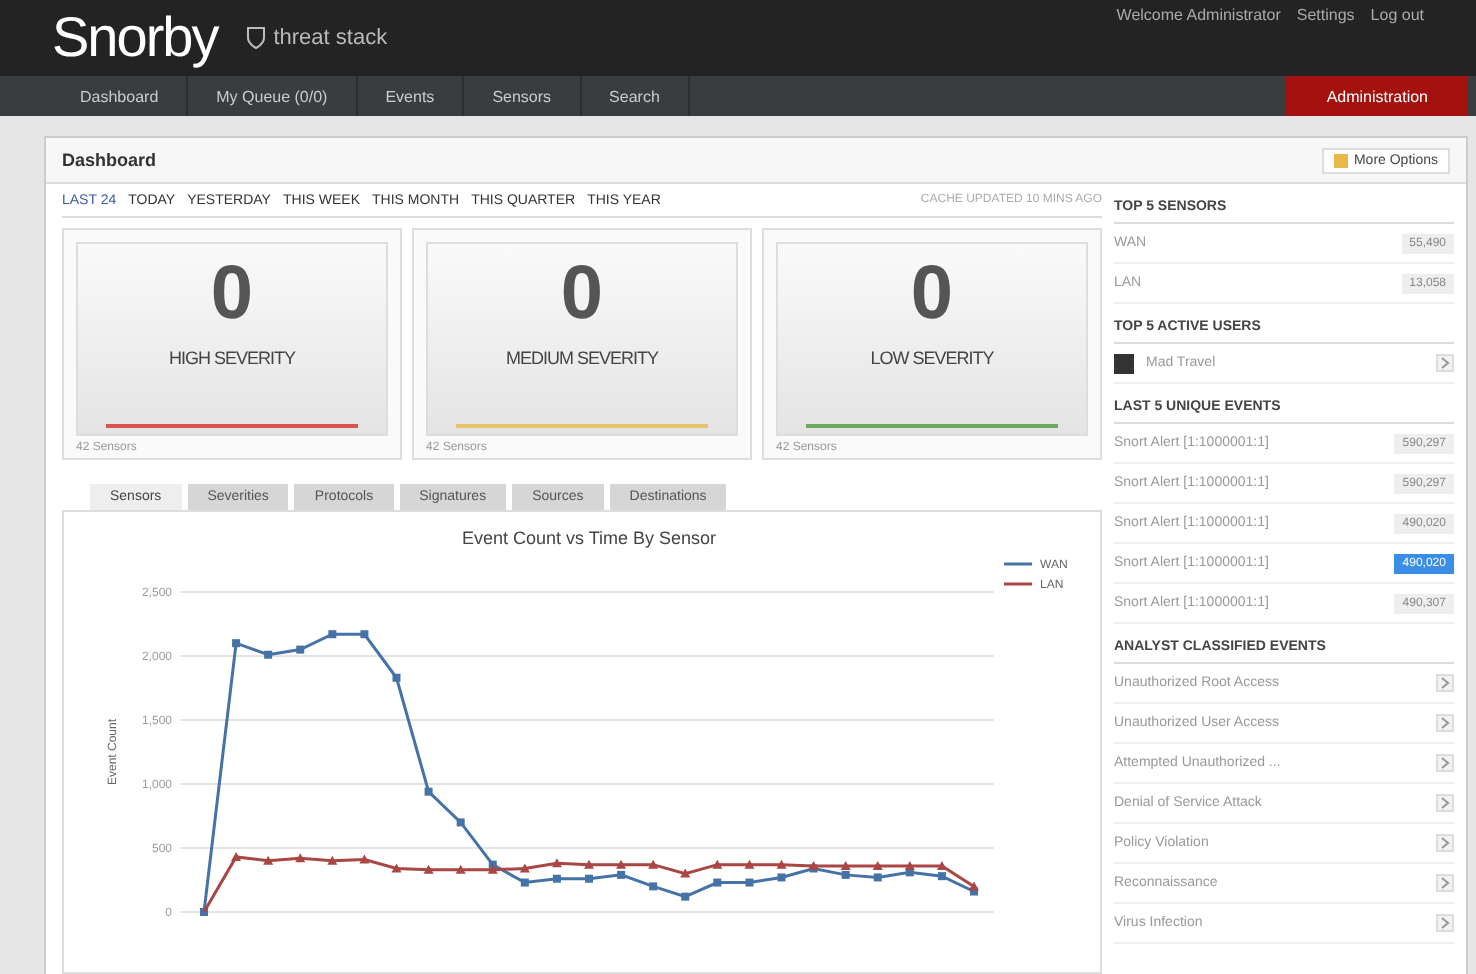  Describe the element at coordinates (135, 38) in the screenshot. I see `logo-text: Snorby` at that location.